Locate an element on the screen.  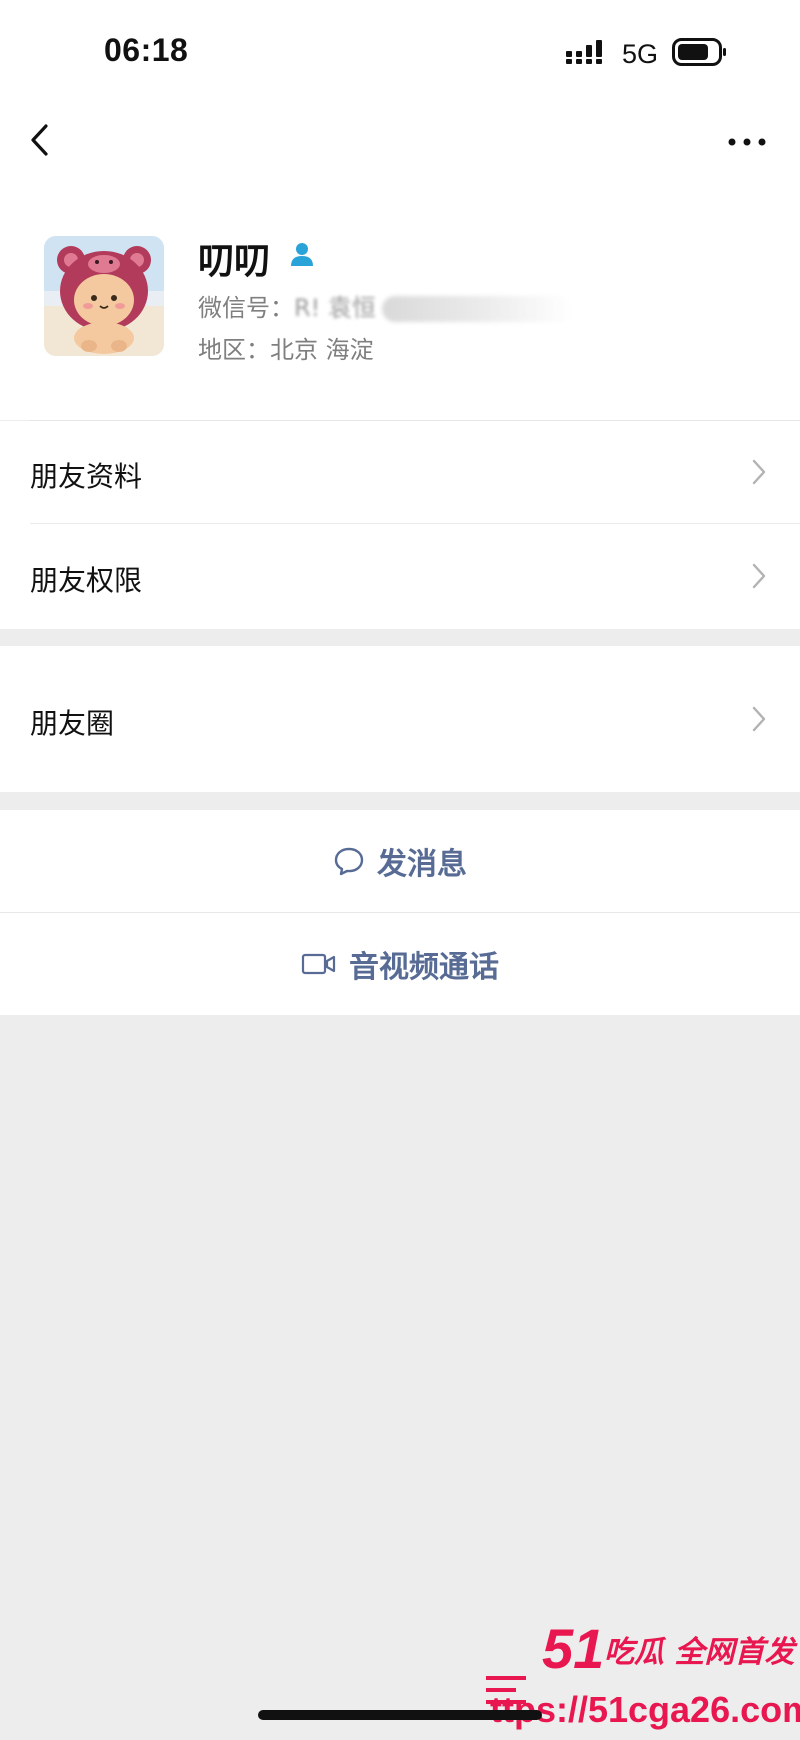
send-message-label: 发消息 is located at coordinates (422, 864).